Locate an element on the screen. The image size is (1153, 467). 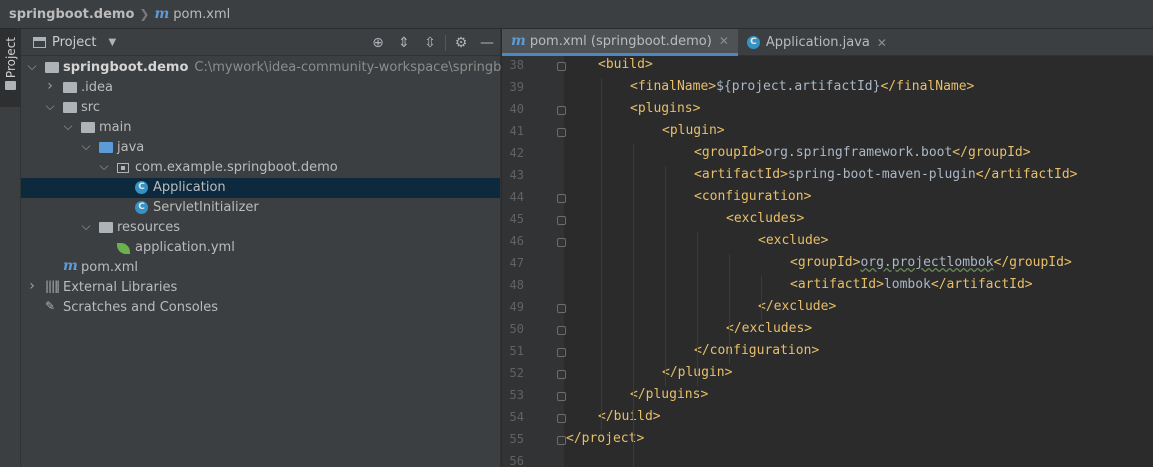
code-line: <plugin> is located at coordinates (693, 130).